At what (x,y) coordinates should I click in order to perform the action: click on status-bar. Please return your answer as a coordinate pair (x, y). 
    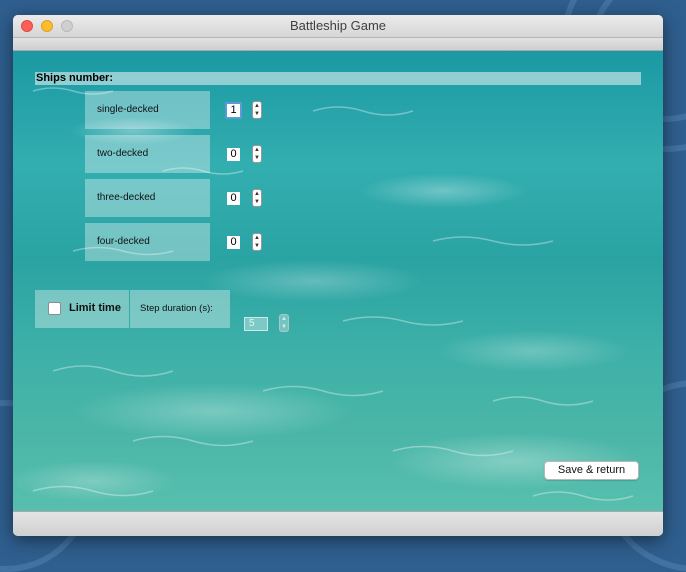
    Looking at the image, I should click on (338, 523).